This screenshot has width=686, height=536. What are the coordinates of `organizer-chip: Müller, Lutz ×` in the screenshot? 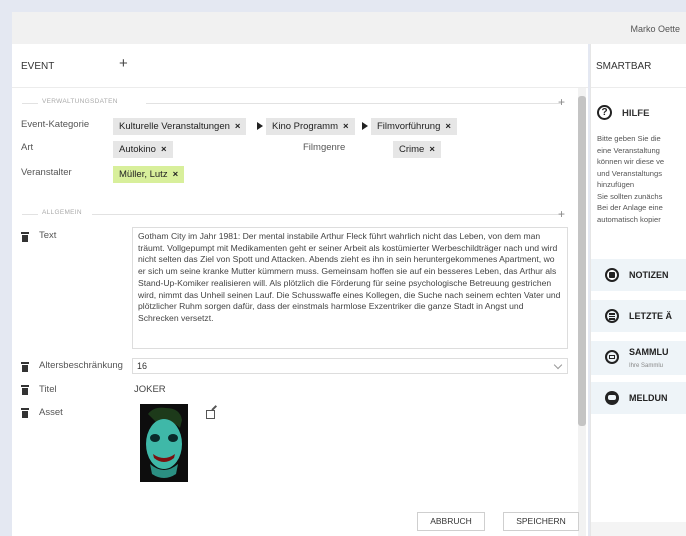 It's located at (149, 174).